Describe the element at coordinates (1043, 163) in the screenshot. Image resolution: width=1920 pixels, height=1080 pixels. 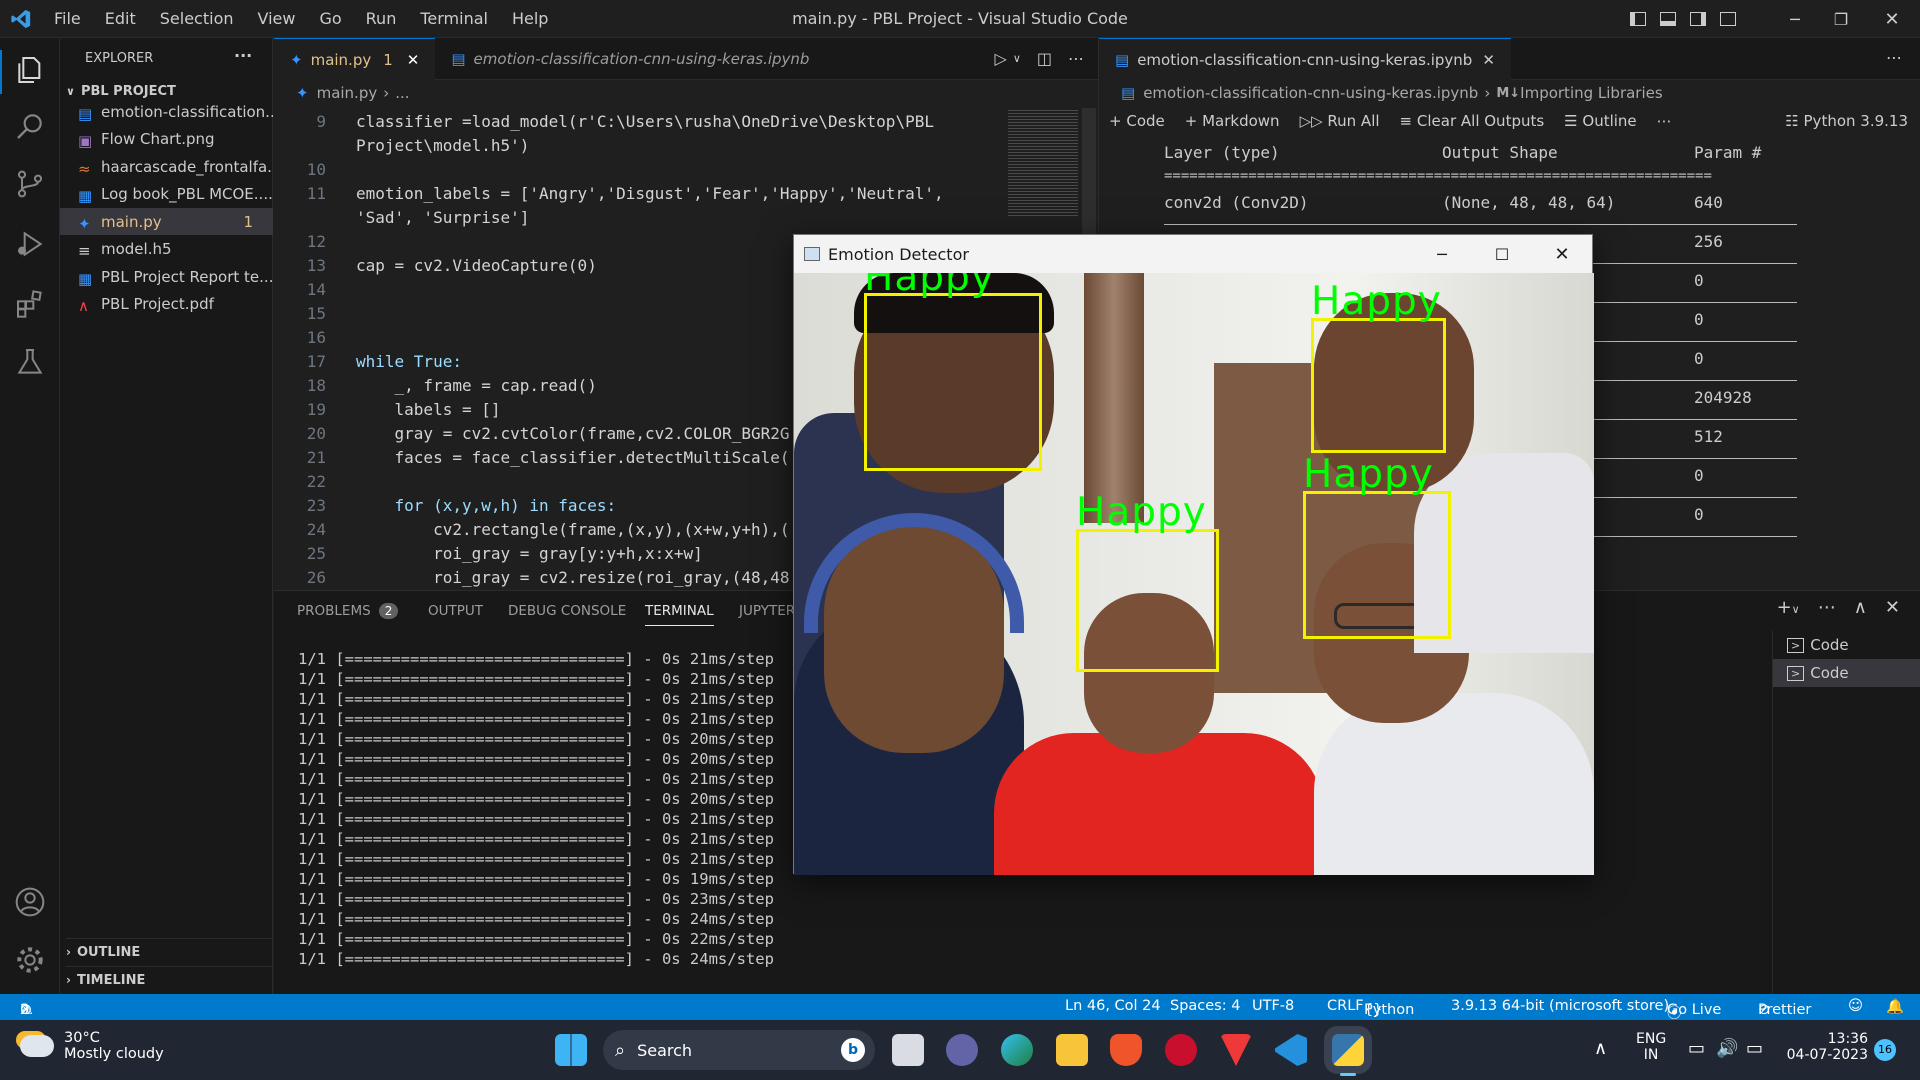
I see `minimap` at that location.